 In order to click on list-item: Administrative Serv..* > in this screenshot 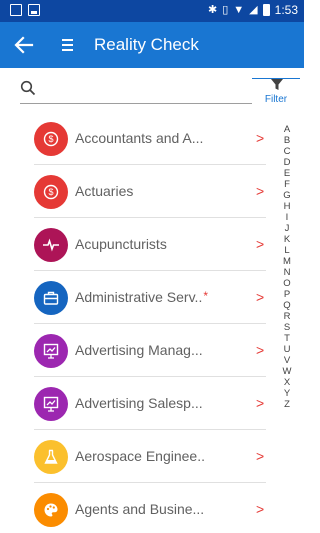, I will do `click(138, 297)`.